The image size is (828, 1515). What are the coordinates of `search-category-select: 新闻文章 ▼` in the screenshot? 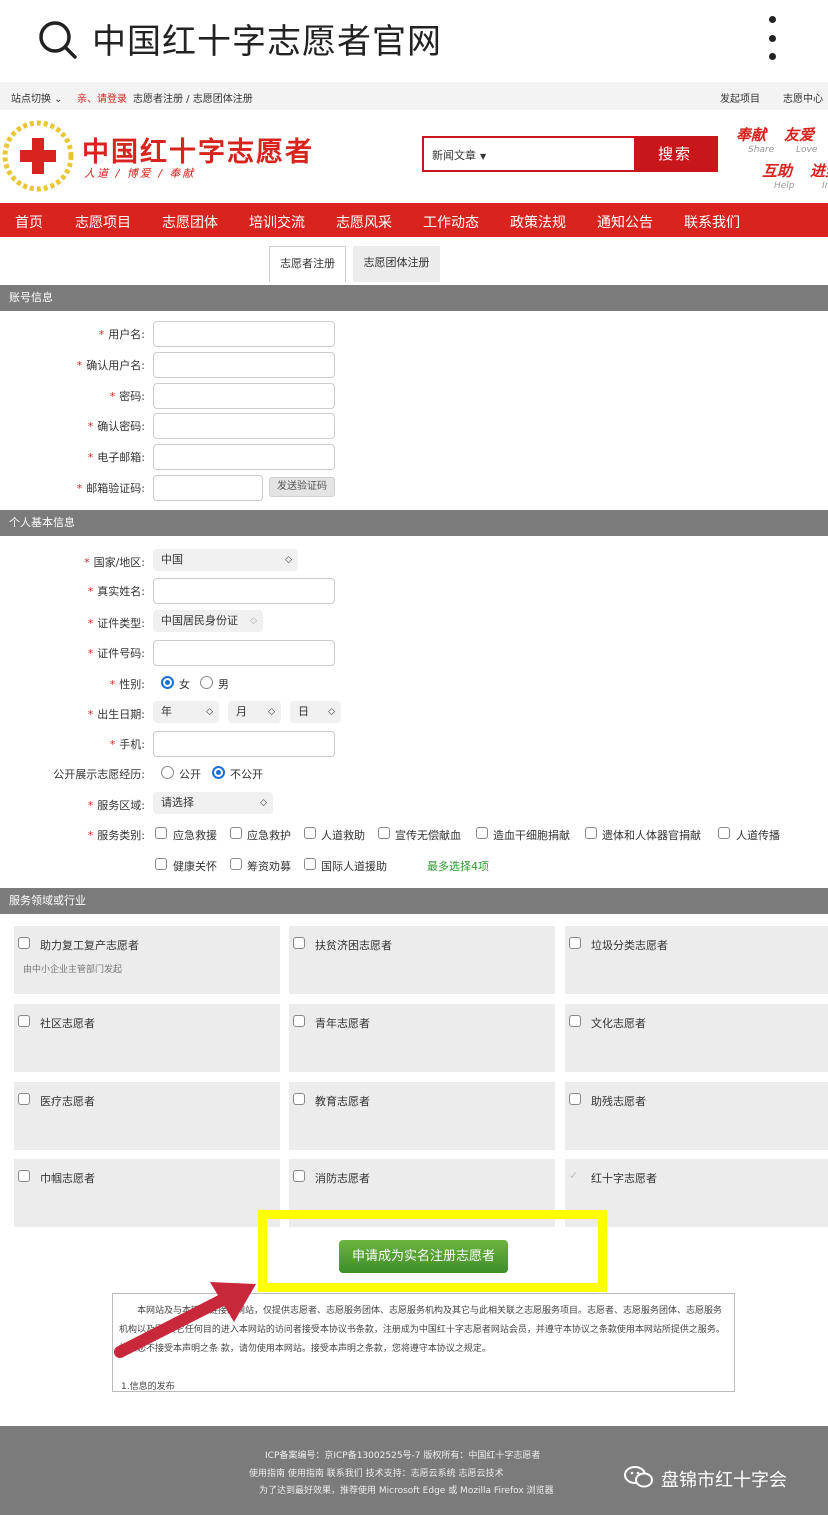 It's located at (459, 155).